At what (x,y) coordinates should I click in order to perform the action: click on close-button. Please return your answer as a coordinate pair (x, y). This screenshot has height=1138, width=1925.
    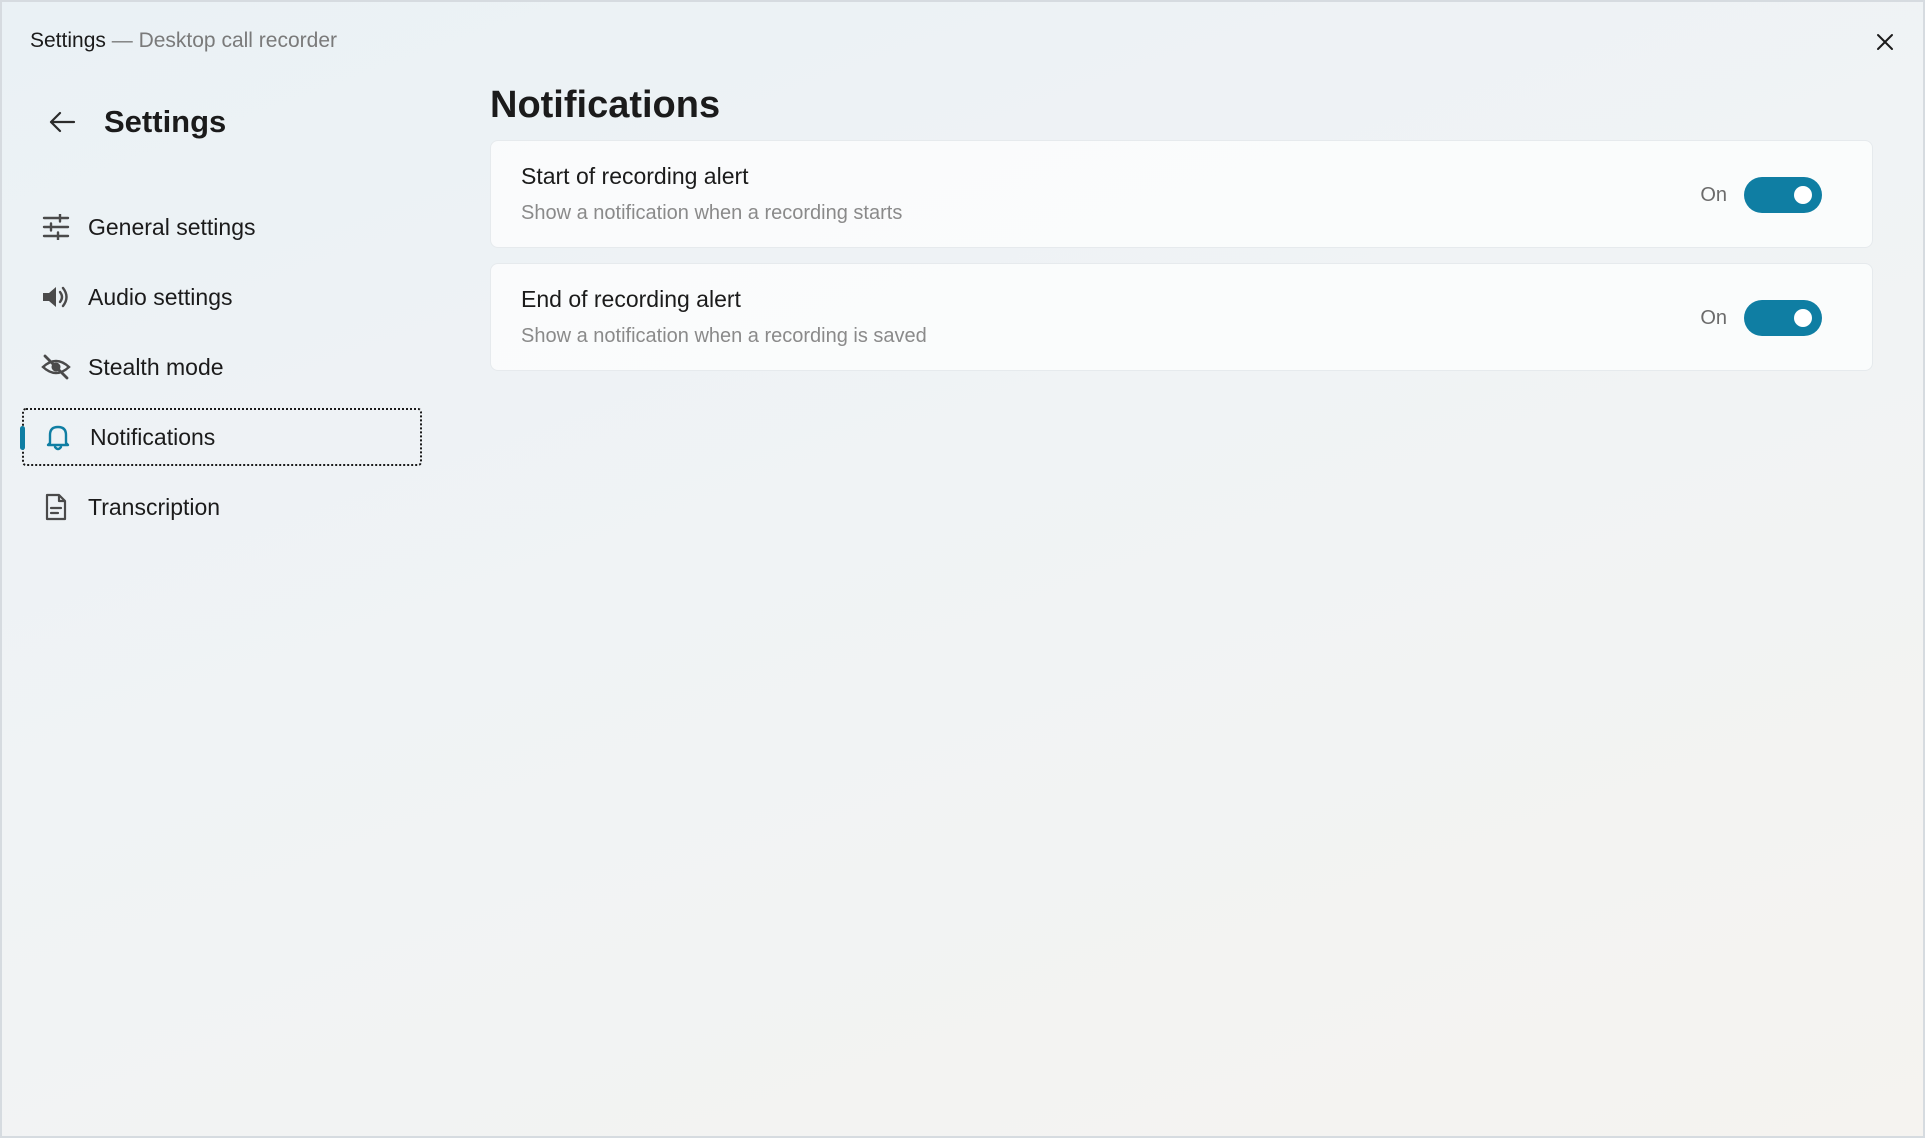
    Looking at the image, I should click on (1885, 42).